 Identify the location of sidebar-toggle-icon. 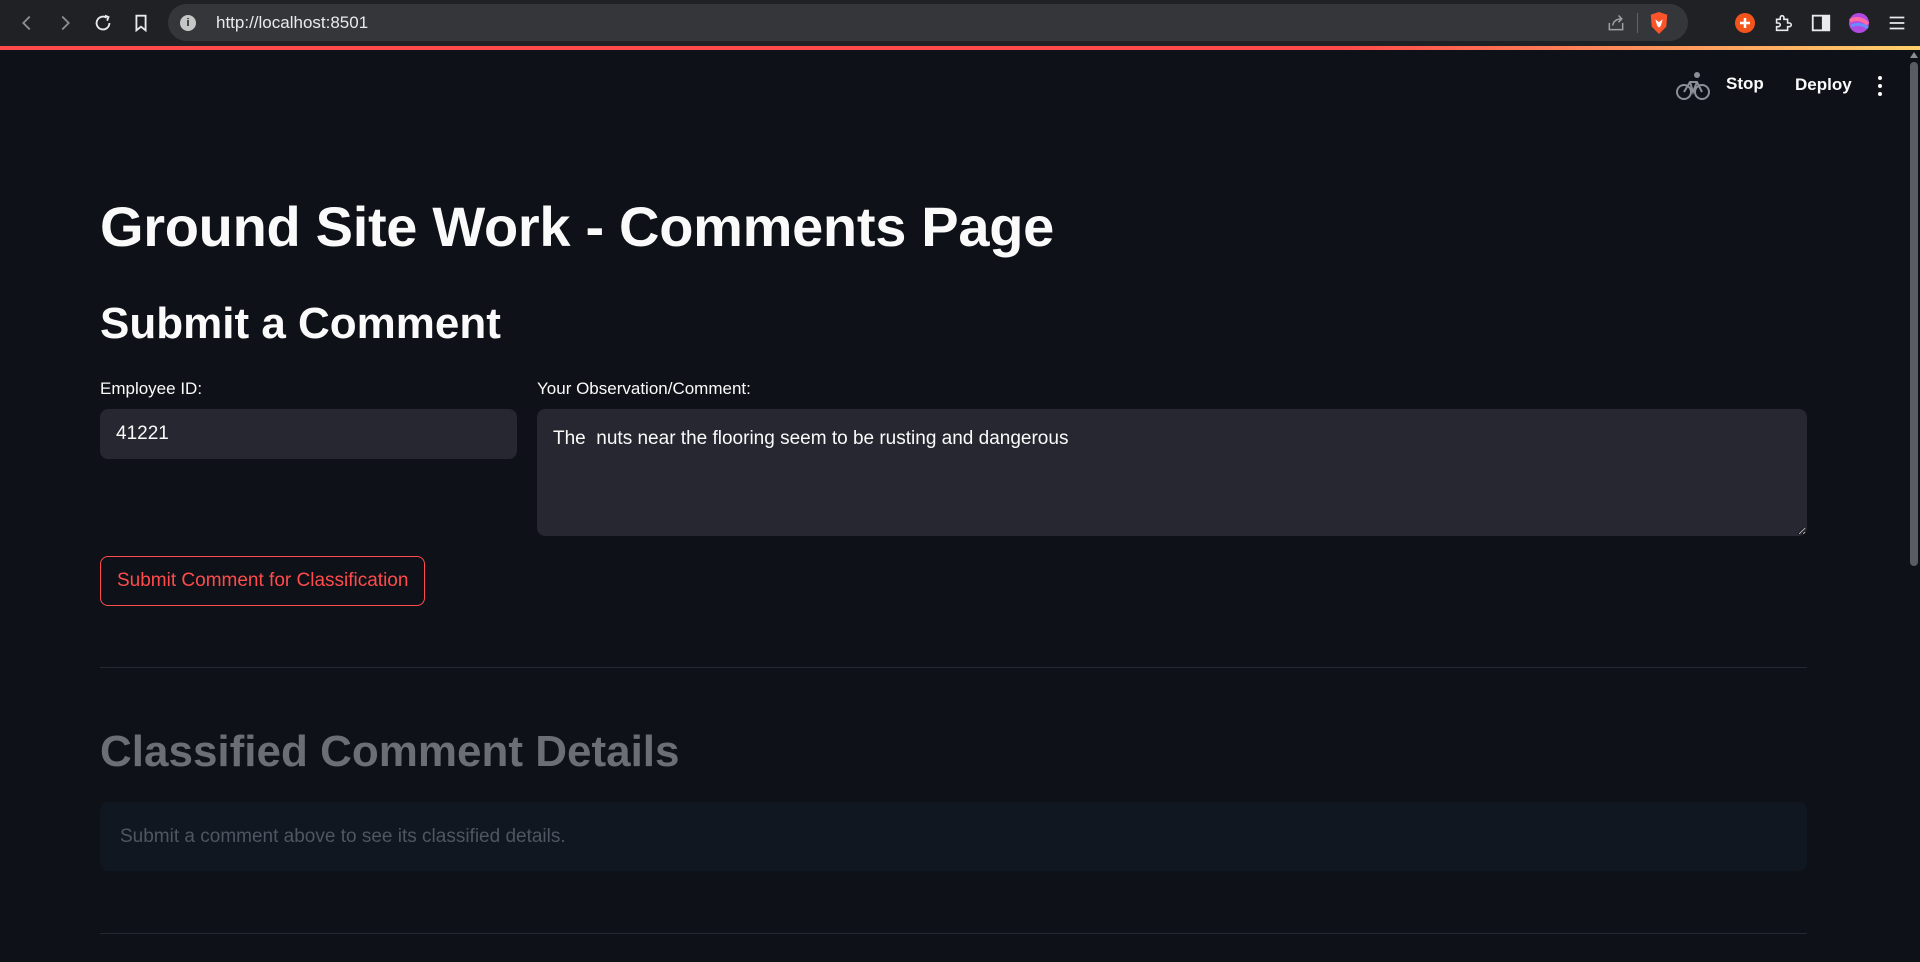
(1821, 23).